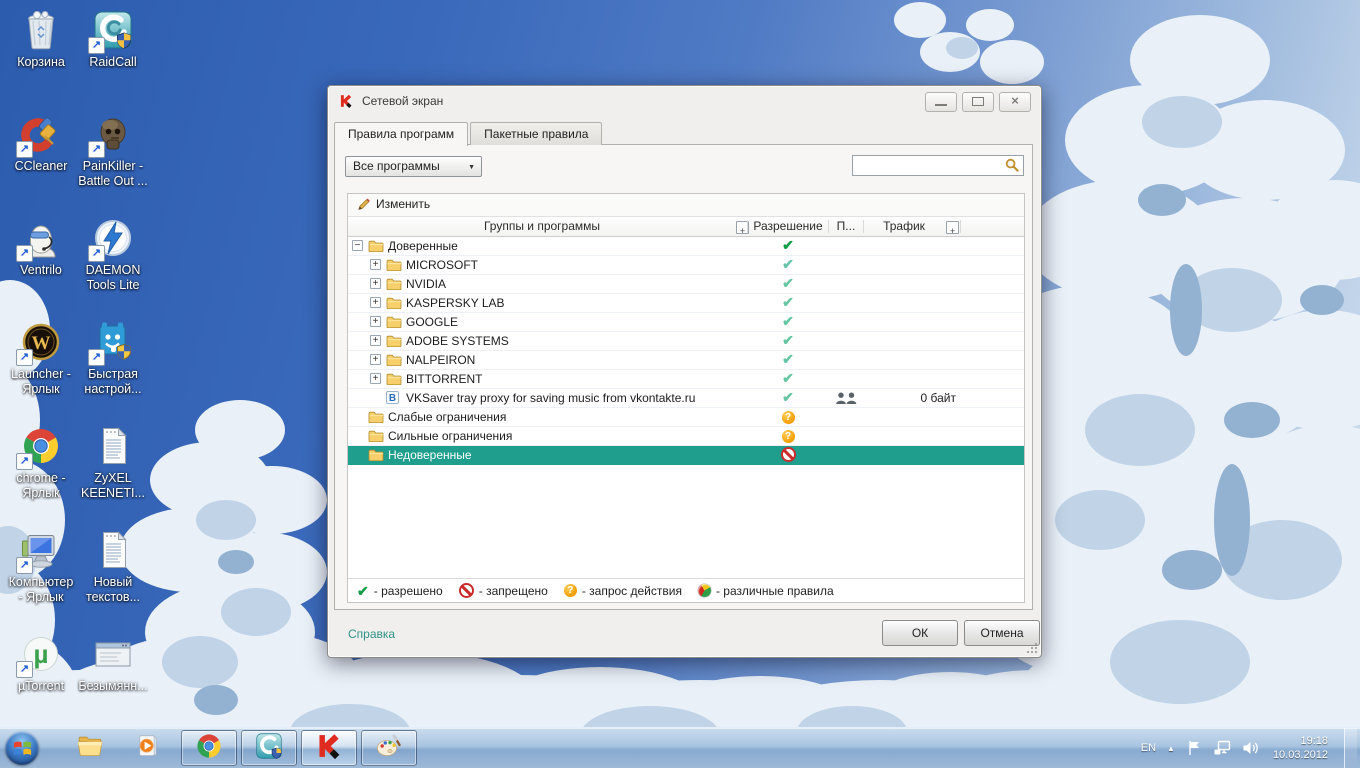 This screenshot has height=768, width=1360. Describe the element at coordinates (686, 417) in the screenshot. I see `table-row: Слабые ограничения?` at that location.